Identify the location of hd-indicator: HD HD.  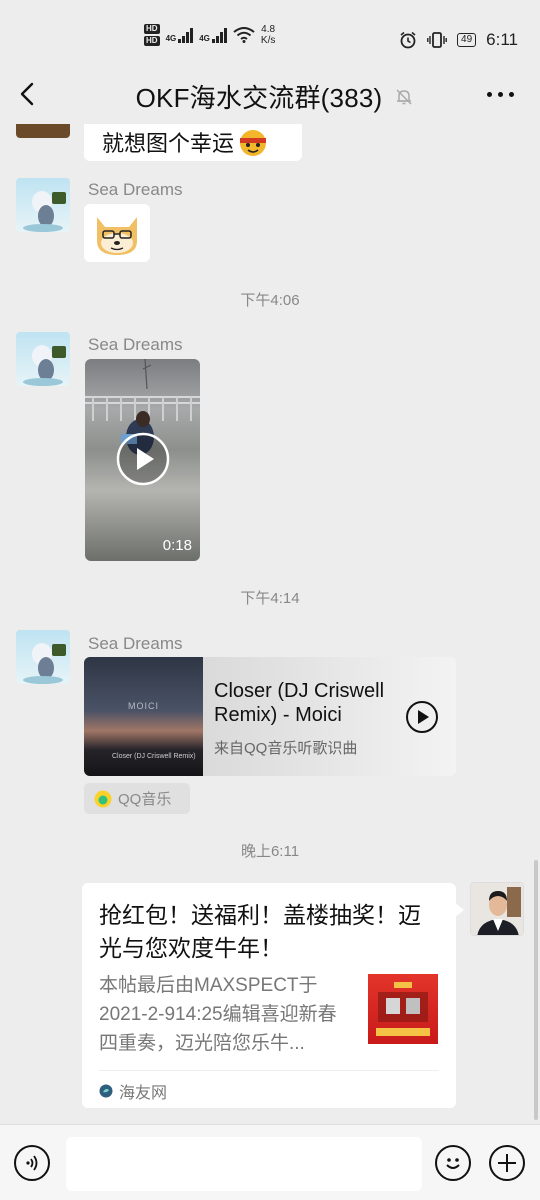
(152, 35).